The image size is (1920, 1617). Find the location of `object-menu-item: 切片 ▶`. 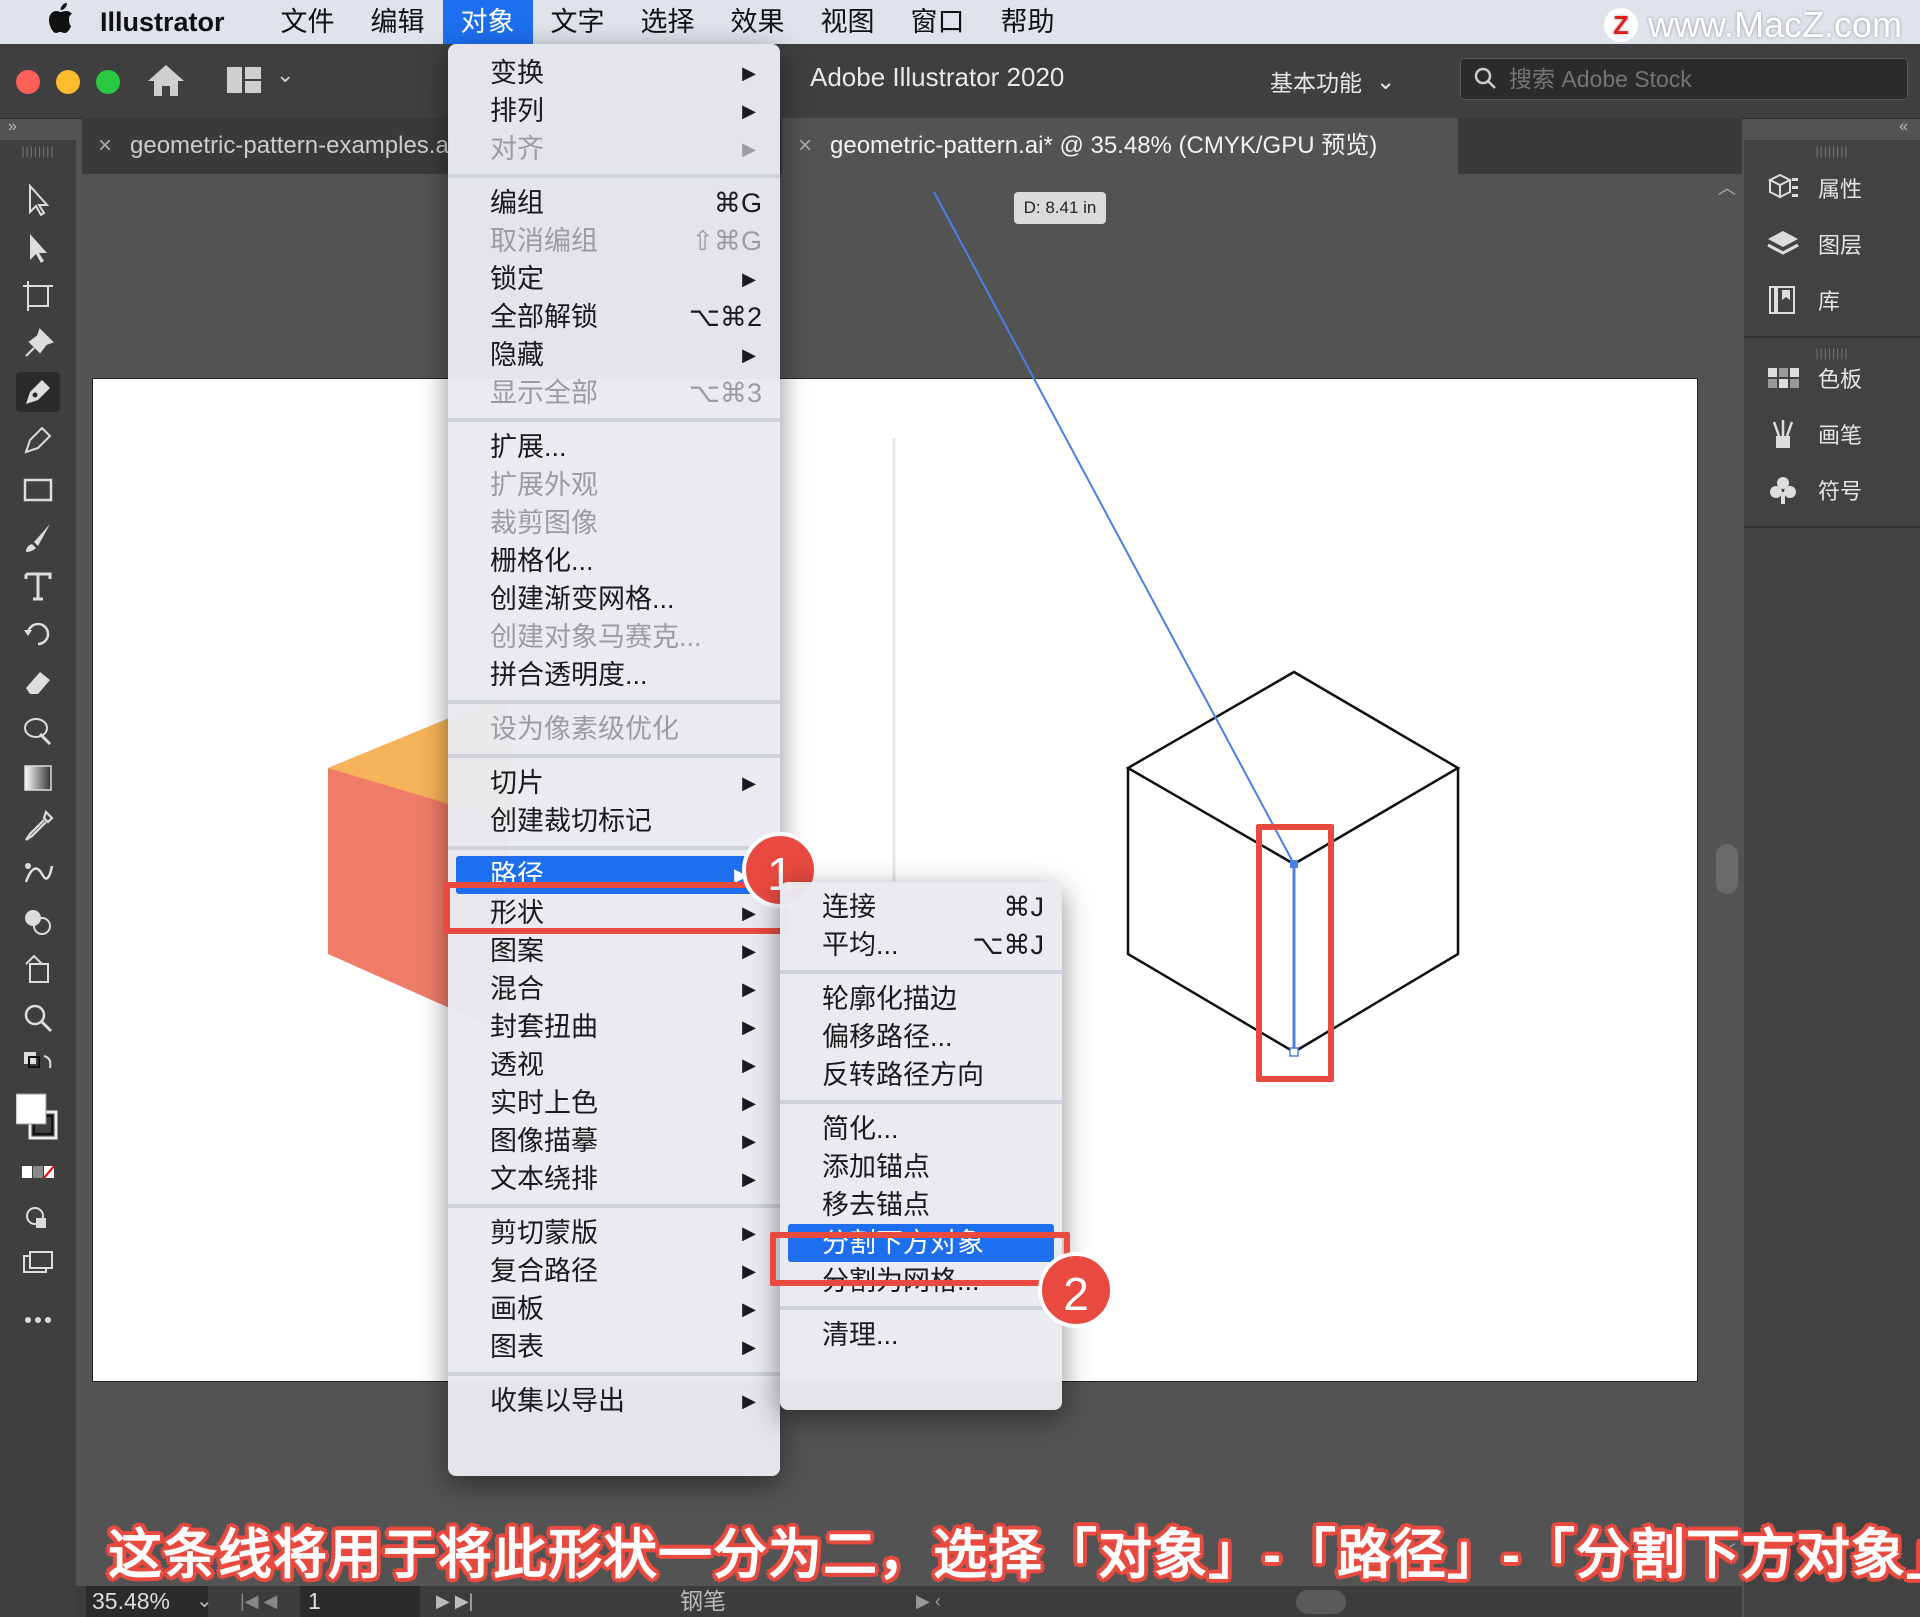

object-menu-item: 切片 ▶ is located at coordinates (614, 783).